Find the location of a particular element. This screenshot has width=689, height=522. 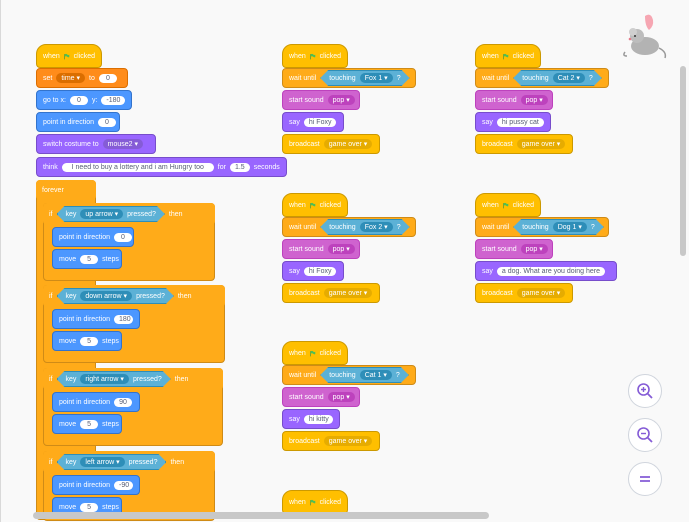

goto-x-input: 0 is located at coordinates (78, 100).